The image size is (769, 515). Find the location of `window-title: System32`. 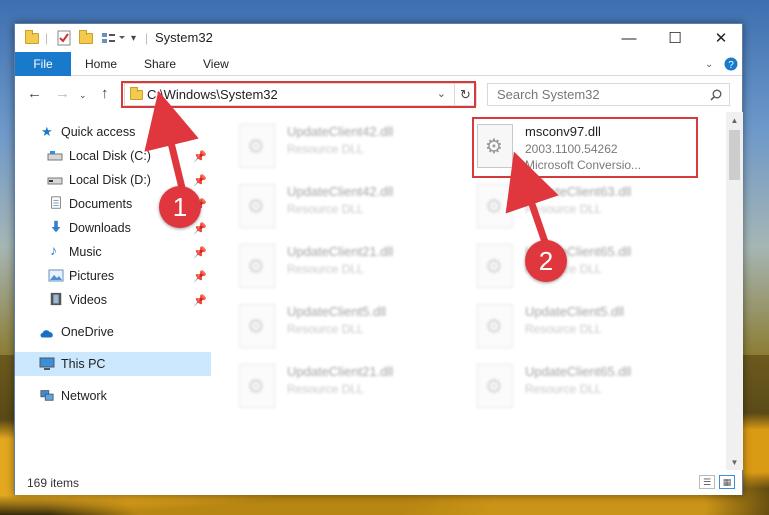

window-title: System32 is located at coordinates (184, 37).